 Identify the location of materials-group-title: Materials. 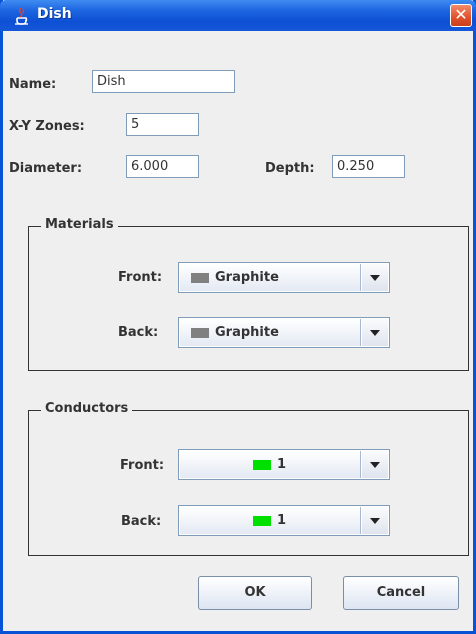
(79, 224).